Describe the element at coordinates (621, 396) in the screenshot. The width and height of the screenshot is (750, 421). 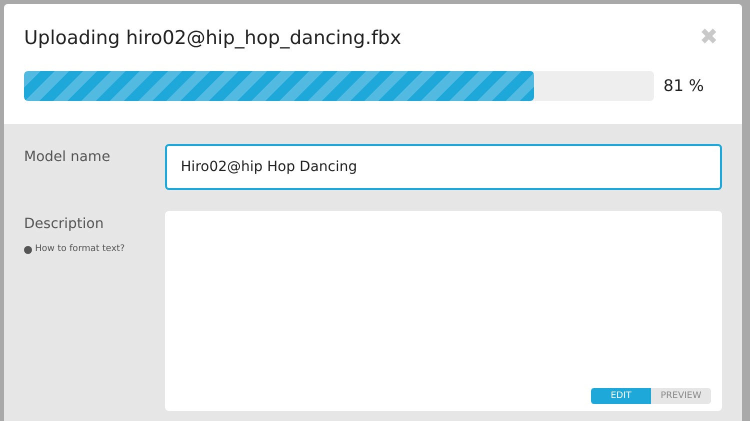
I see `editor-tab: EDIT` at that location.